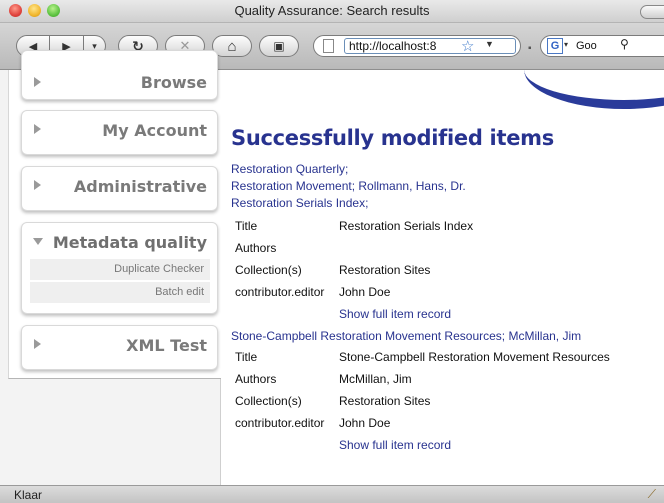  I want to click on window-title: Quality Assurance: Search results, so click(332, 10).